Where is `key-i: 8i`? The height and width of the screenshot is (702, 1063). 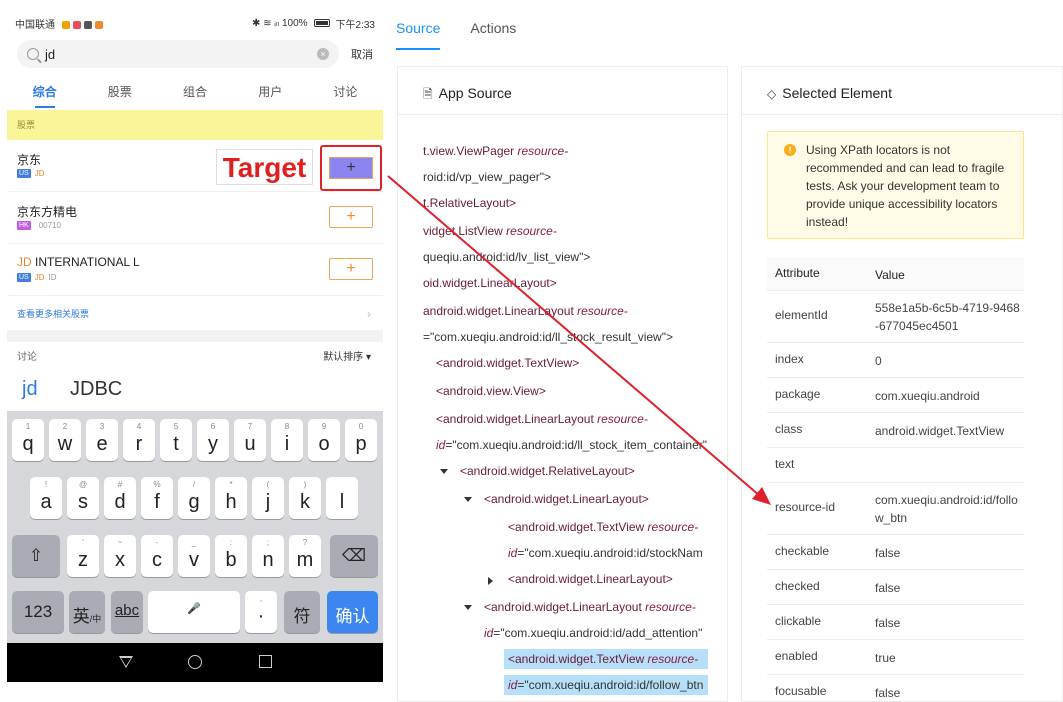 key-i: 8i is located at coordinates (287, 440).